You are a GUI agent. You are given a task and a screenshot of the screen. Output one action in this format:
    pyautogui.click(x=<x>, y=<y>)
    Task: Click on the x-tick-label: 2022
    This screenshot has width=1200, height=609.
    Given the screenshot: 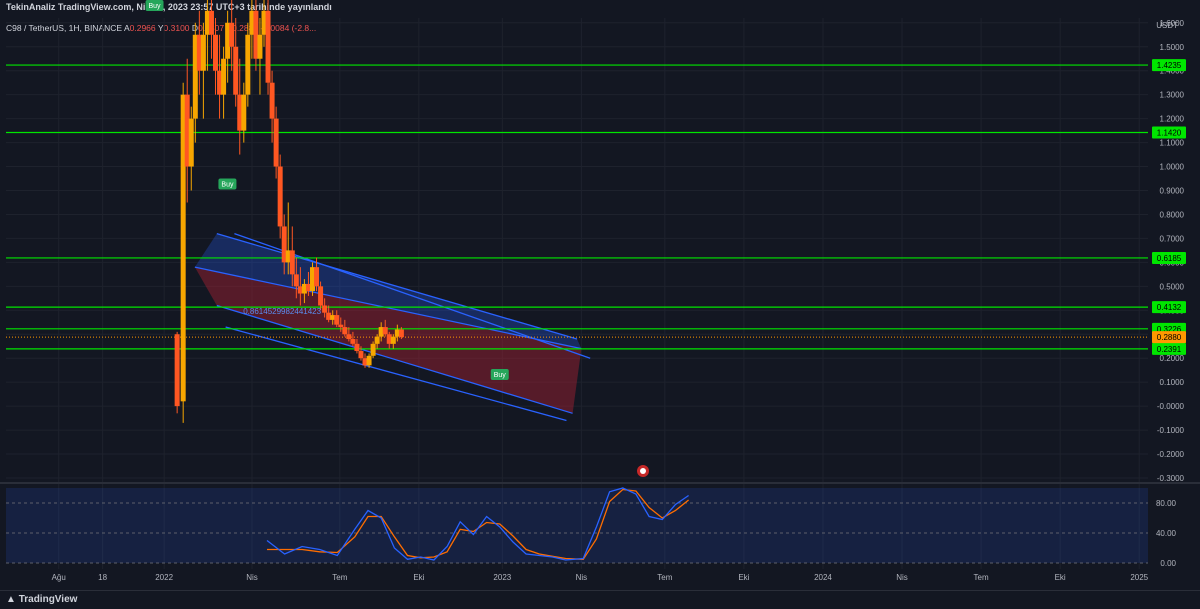 What is the action you would take?
    pyautogui.click(x=164, y=577)
    